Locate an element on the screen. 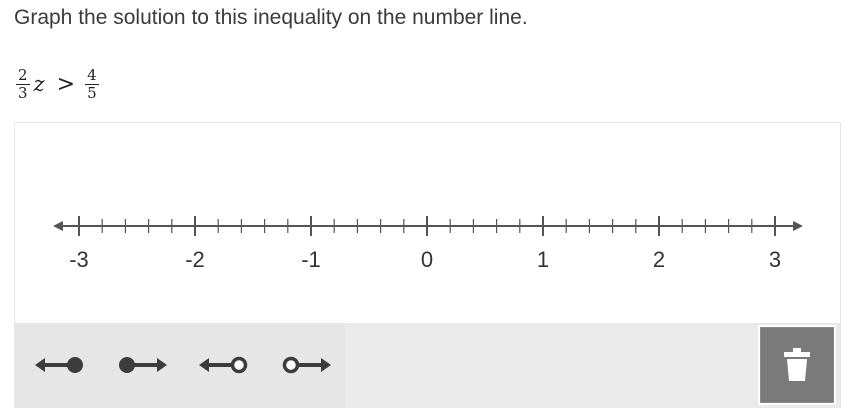  closed-left-ray-tool is located at coordinates (60, 365).